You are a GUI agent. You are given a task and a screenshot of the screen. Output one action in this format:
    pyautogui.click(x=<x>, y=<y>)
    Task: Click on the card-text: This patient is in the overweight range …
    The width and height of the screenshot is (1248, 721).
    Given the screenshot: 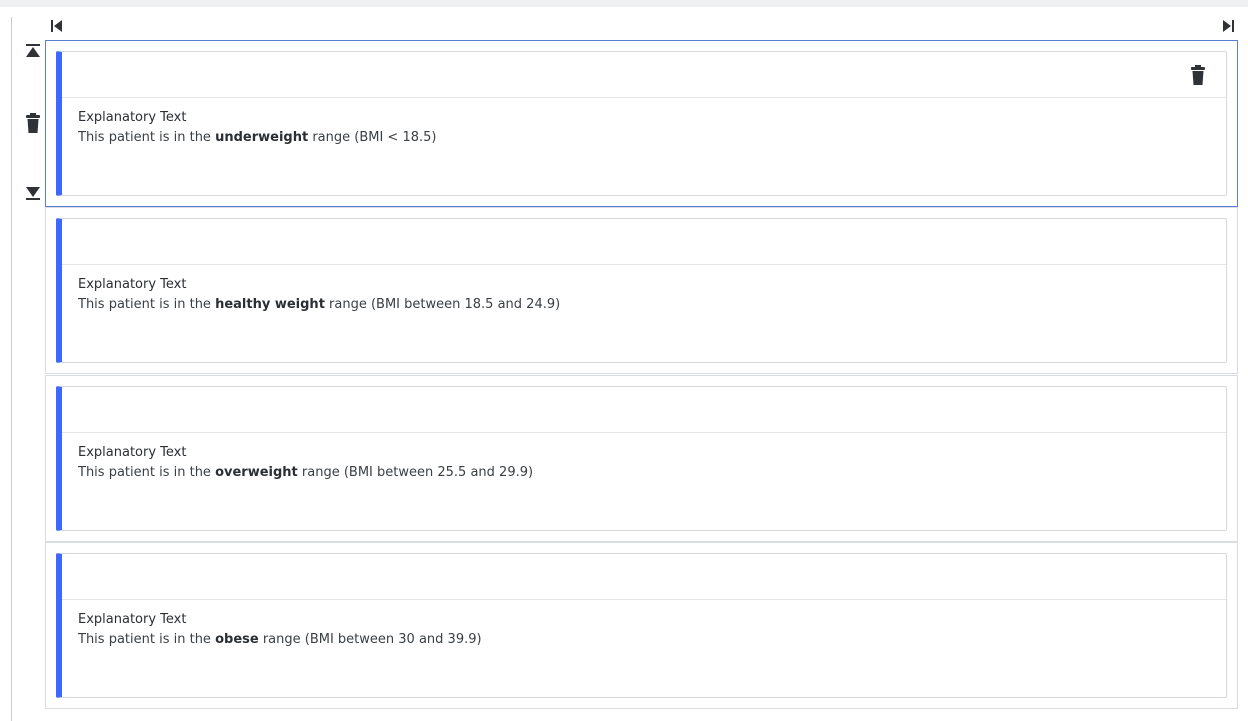 What is the action you would take?
    pyautogui.click(x=306, y=472)
    